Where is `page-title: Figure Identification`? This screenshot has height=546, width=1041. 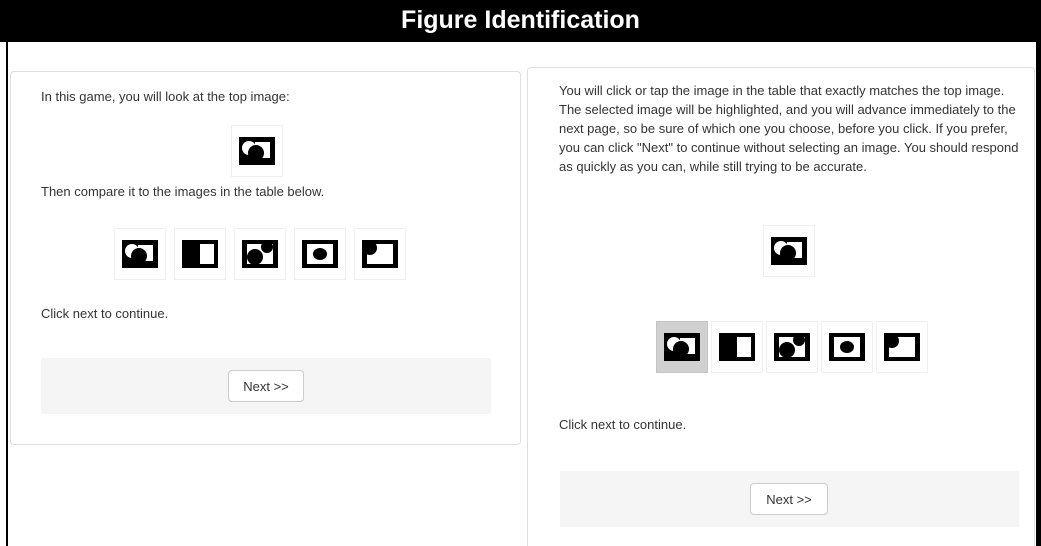 page-title: Figure Identification is located at coordinates (520, 20).